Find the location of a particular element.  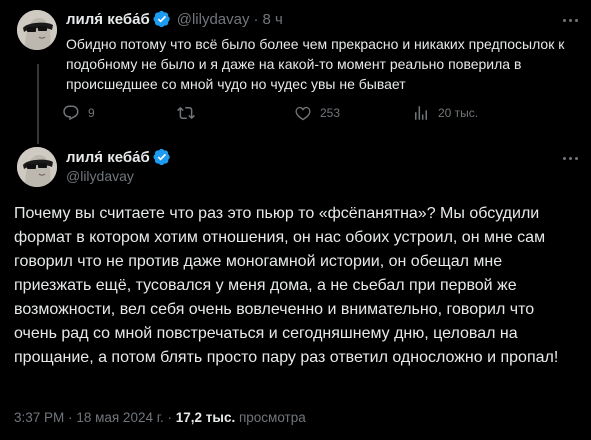

tweet-date: 18 мая 2024 г. is located at coordinates (119, 417).